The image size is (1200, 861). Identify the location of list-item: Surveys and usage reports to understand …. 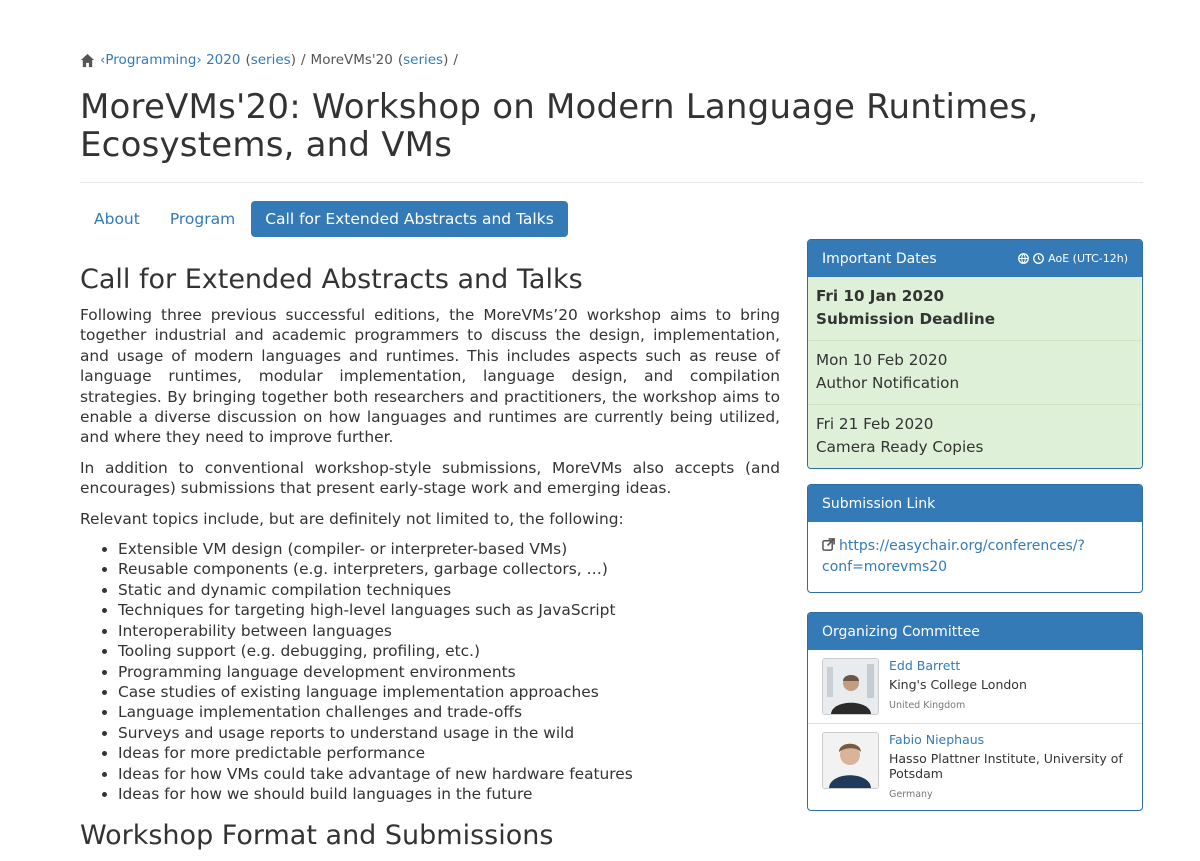
(449, 733).